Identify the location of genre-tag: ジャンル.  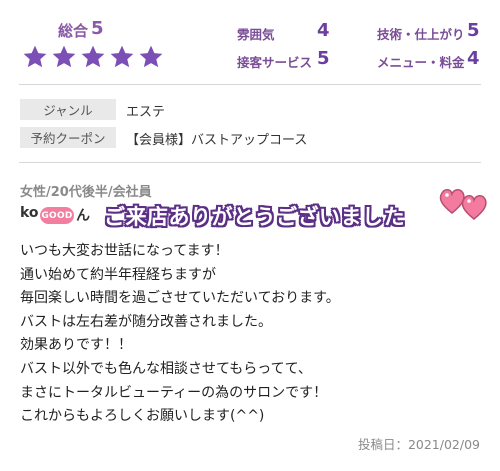
(68, 109).